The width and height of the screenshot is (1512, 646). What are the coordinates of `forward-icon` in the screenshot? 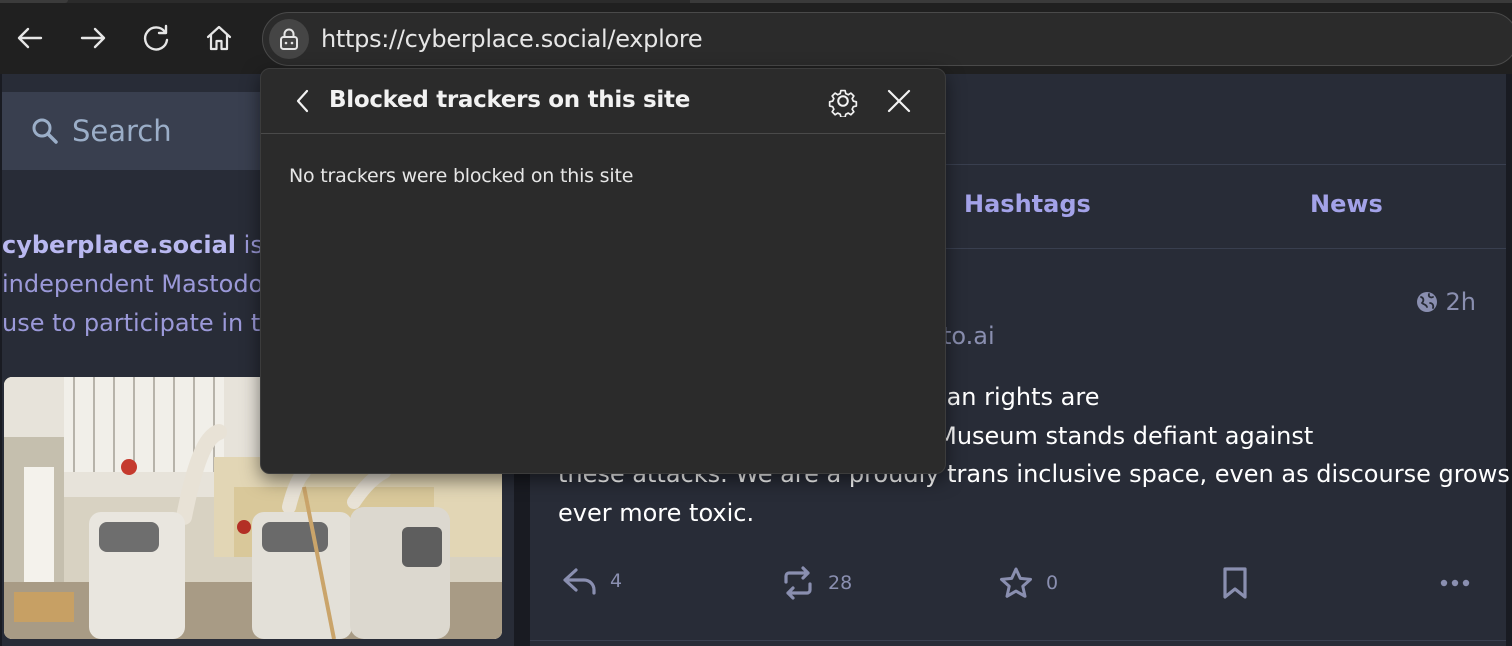 It's located at (93, 38).